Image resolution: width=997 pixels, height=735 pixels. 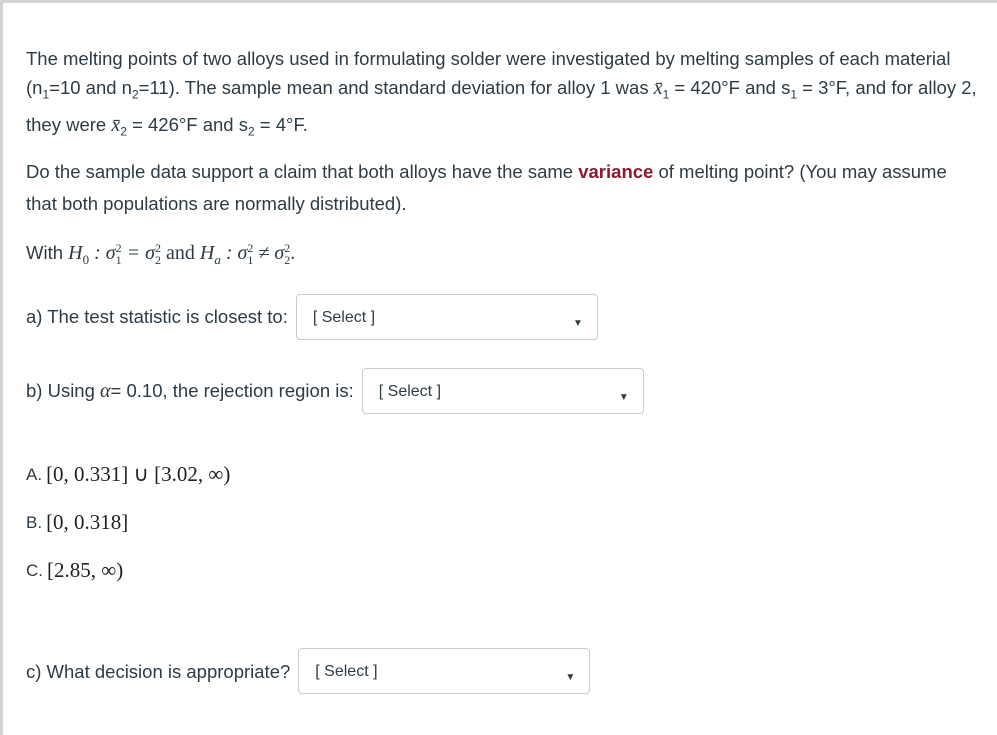 I want to click on option-b: B. [0, 0.318], so click(x=128, y=522).